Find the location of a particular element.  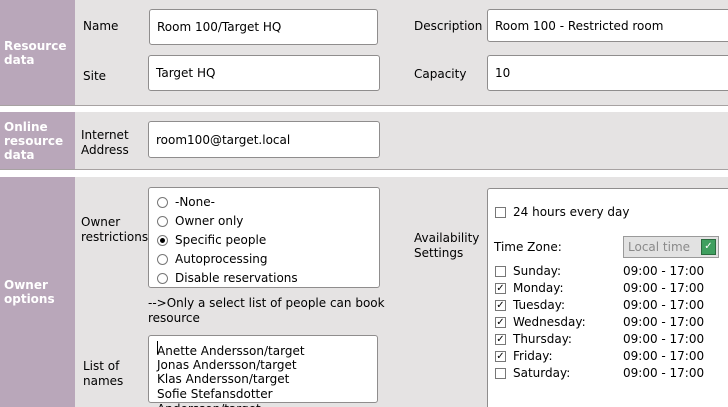

monday-label: Monday: is located at coordinates (538, 288).